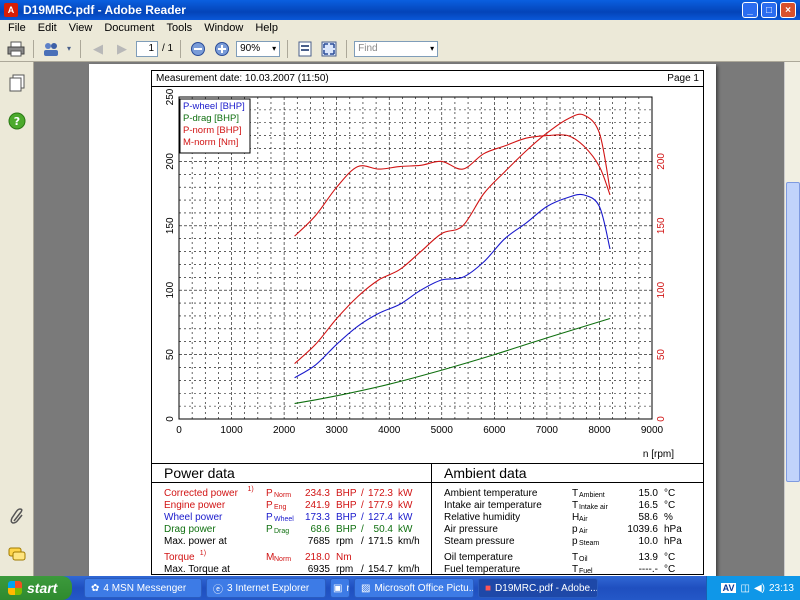 The width and height of the screenshot is (800, 600). I want to click on previous-page-icon: ◀, so click(98, 49).